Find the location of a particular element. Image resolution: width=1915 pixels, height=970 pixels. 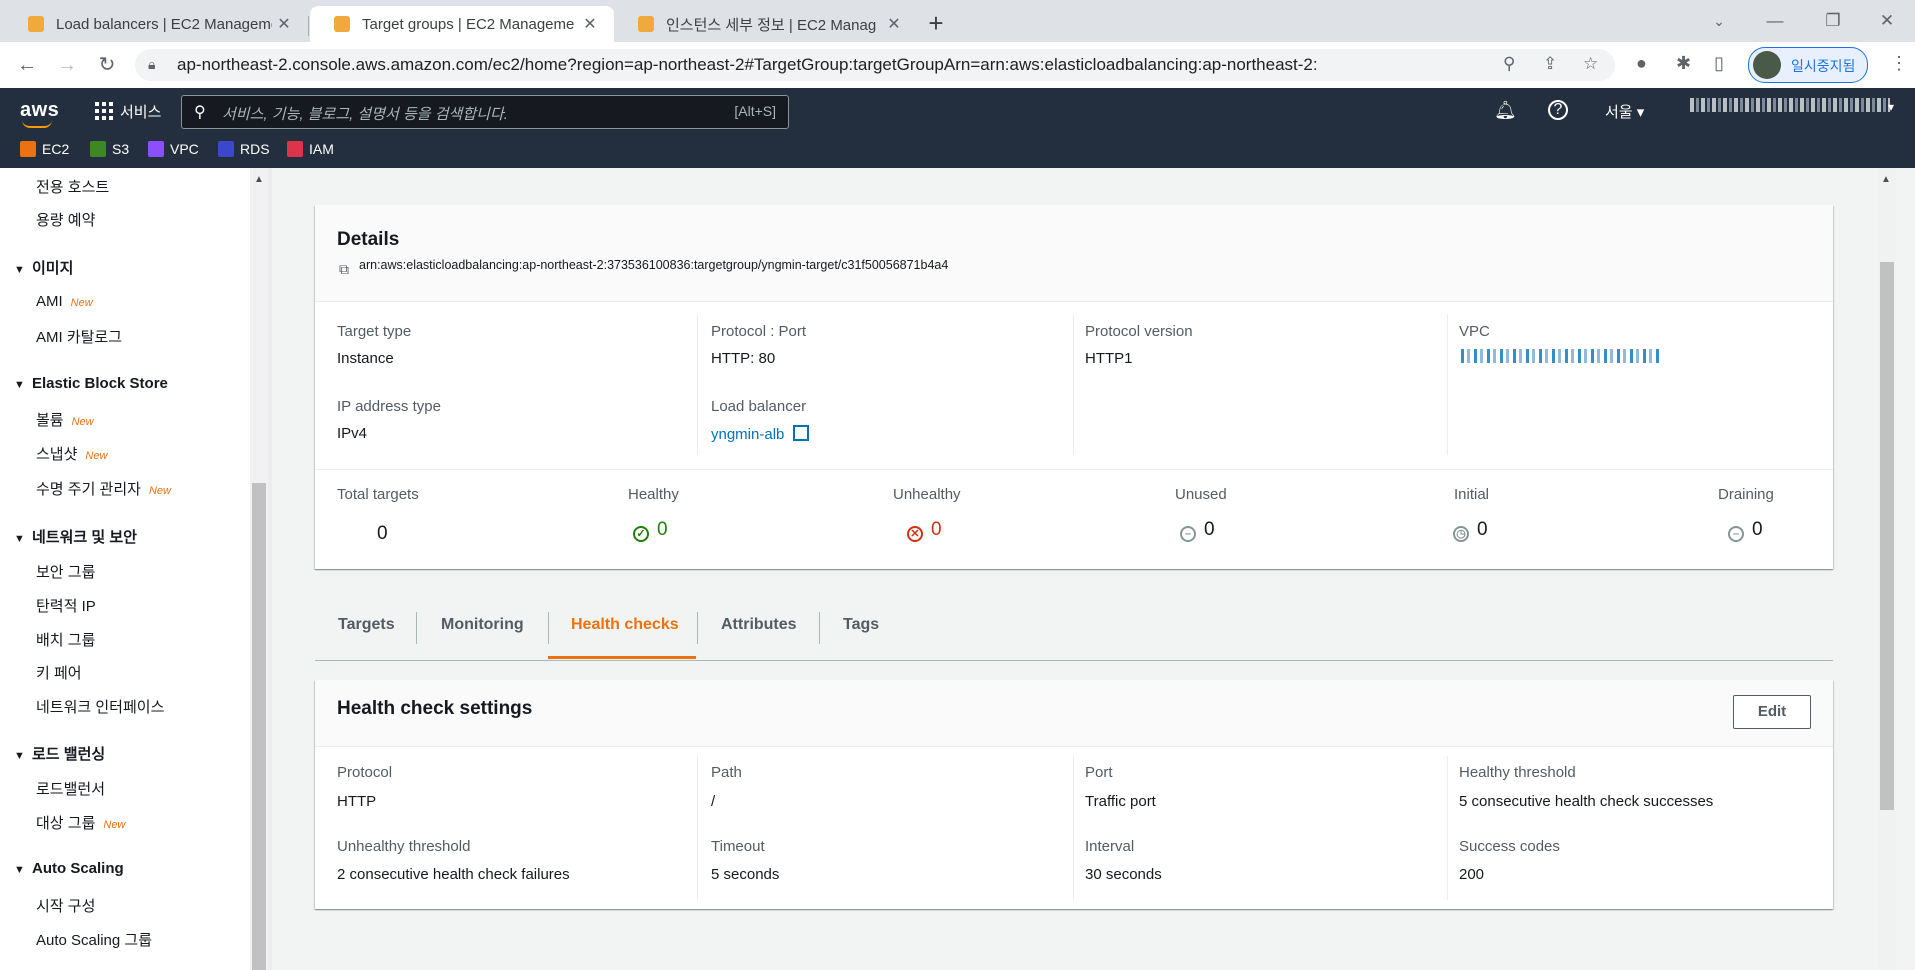

sidebar-item-lifecycle-manager: 수명 주기 관리자 New is located at coordinates (103, 488).